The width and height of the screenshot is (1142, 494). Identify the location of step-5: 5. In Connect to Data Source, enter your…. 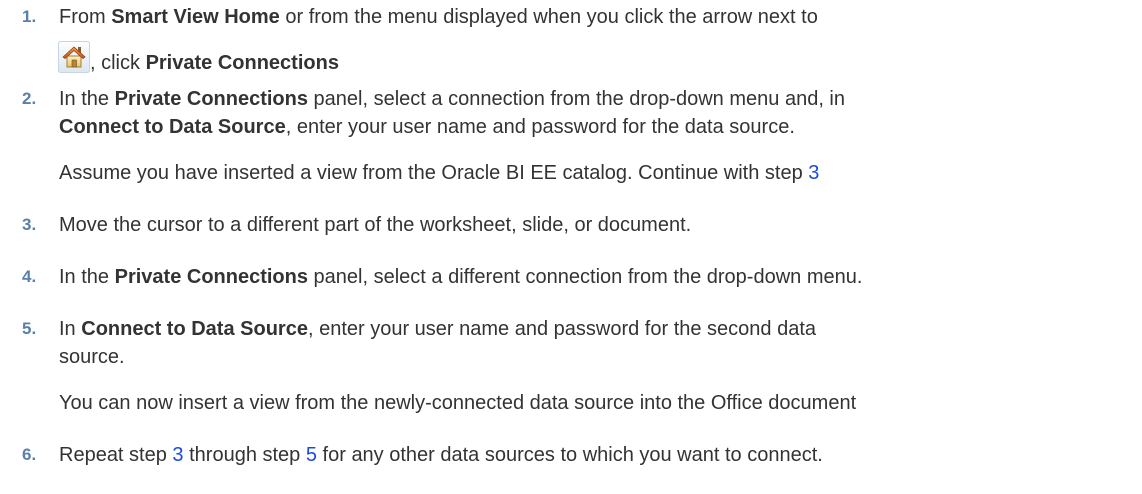
(571, 343).